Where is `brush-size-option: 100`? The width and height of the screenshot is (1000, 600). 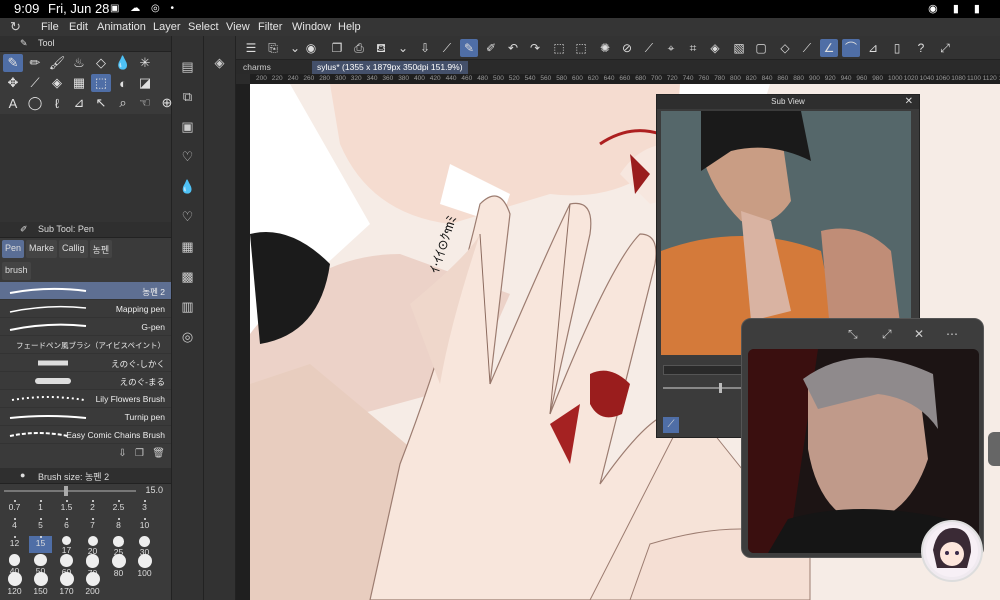 brush-size-option: 100 is located at coordinates (144, 566).